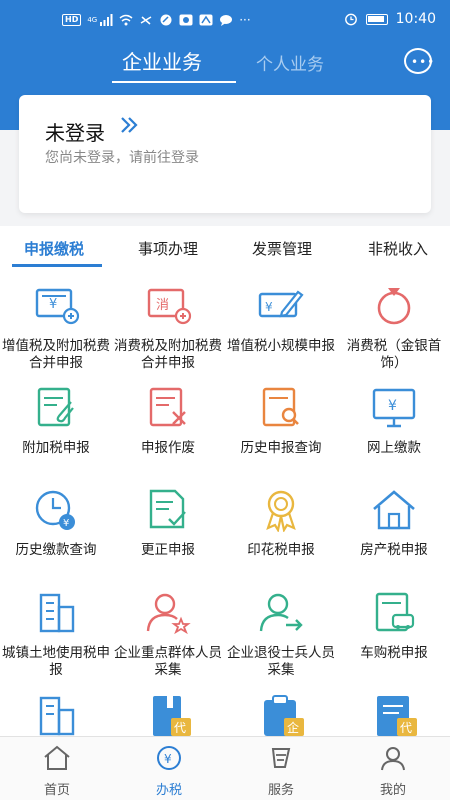 The height and width of the screenshot is (800, 450). I want to click on ring-icon, so click(394, 306).